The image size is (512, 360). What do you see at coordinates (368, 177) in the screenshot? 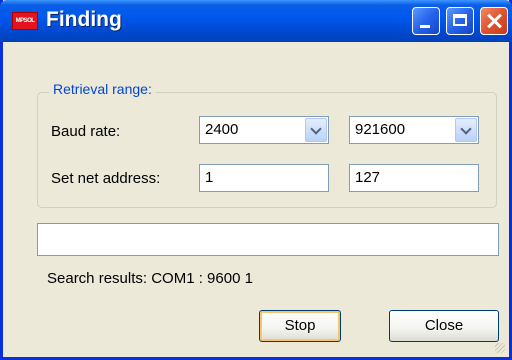
I see `net-address-to-value: 127` at bounding box center [368, 177].